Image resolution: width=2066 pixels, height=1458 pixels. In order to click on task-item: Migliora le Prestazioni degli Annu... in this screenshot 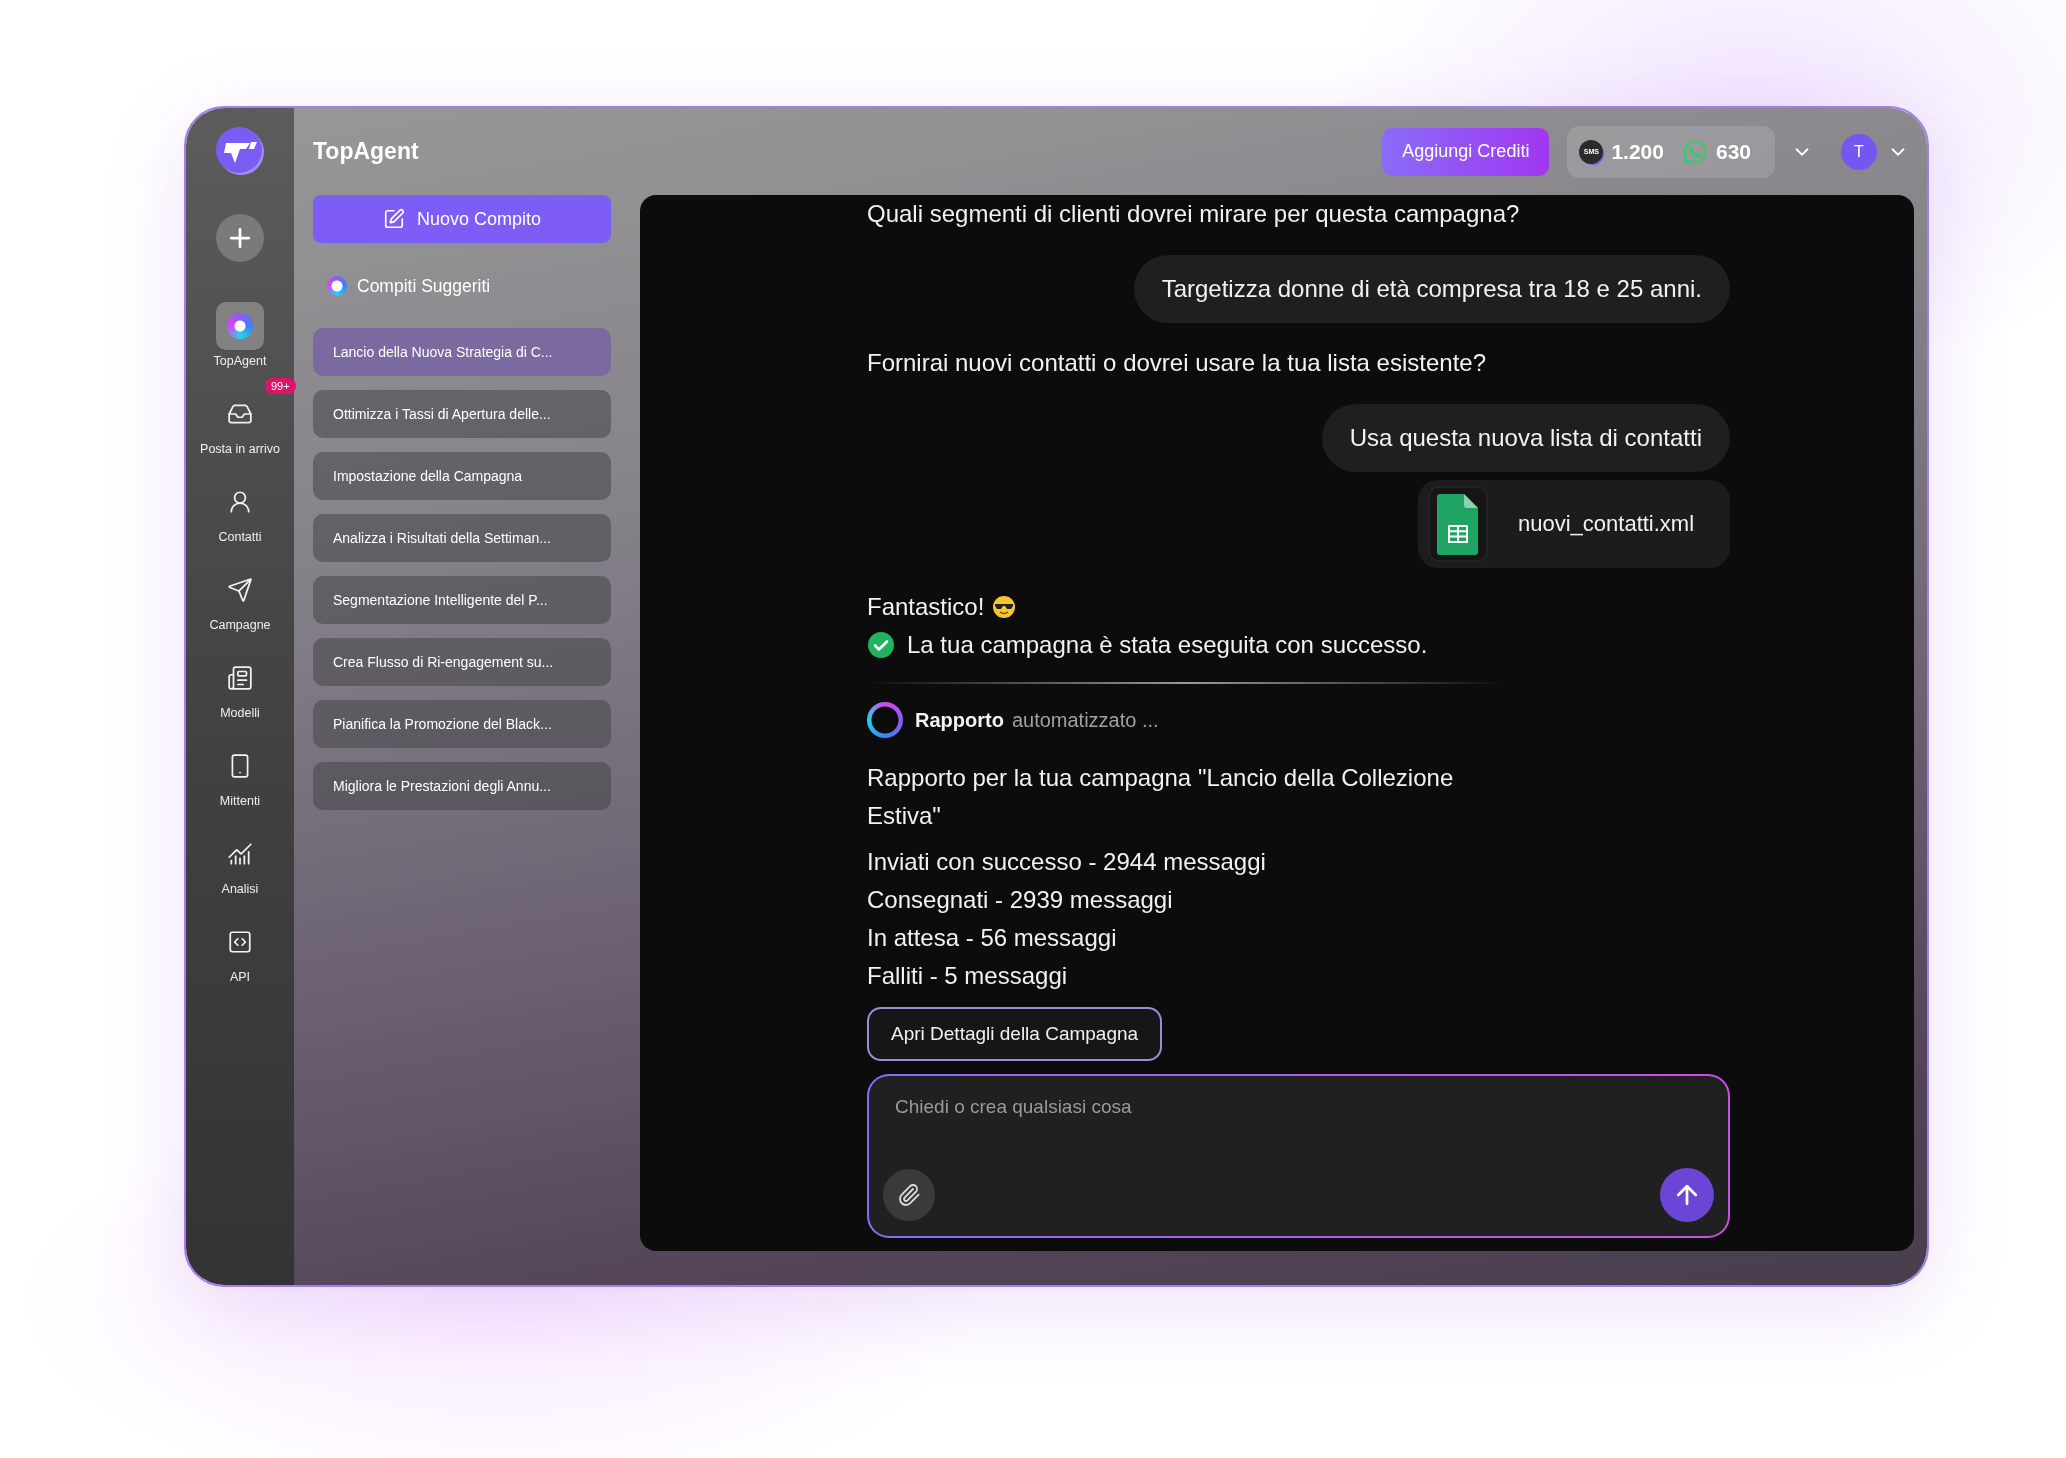, I will do `click(462, 786)`.